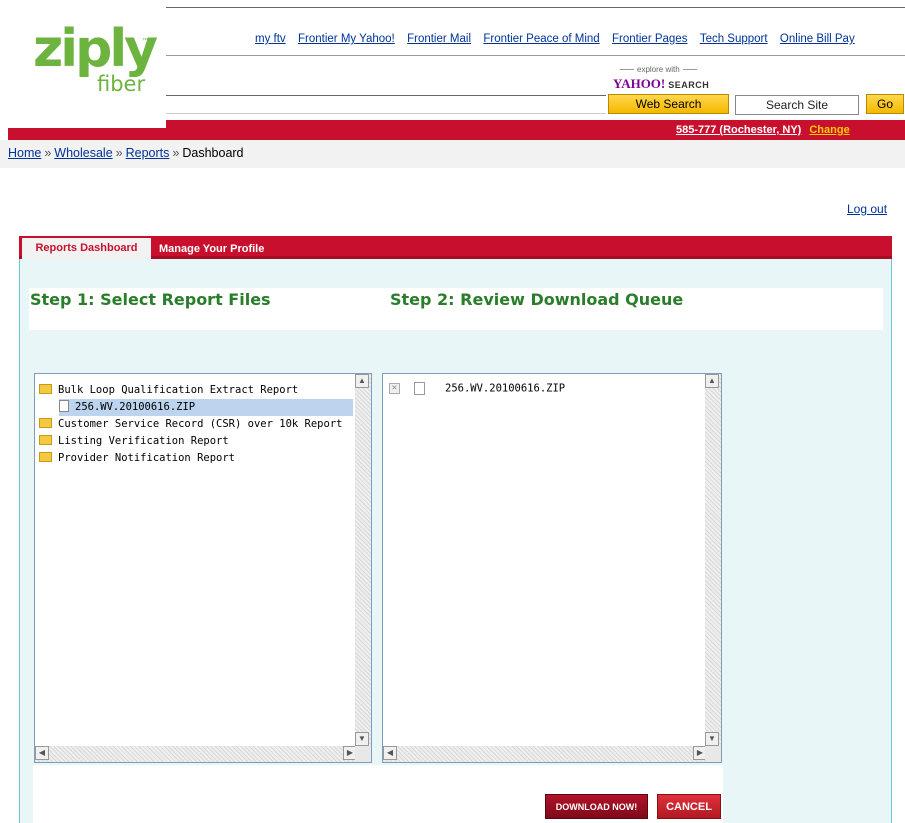 This screenshot has height=823, width=905. Describe the element at coordinates (797, 105) in the screenshot. I see `search-site-field: Search Site` at that location.